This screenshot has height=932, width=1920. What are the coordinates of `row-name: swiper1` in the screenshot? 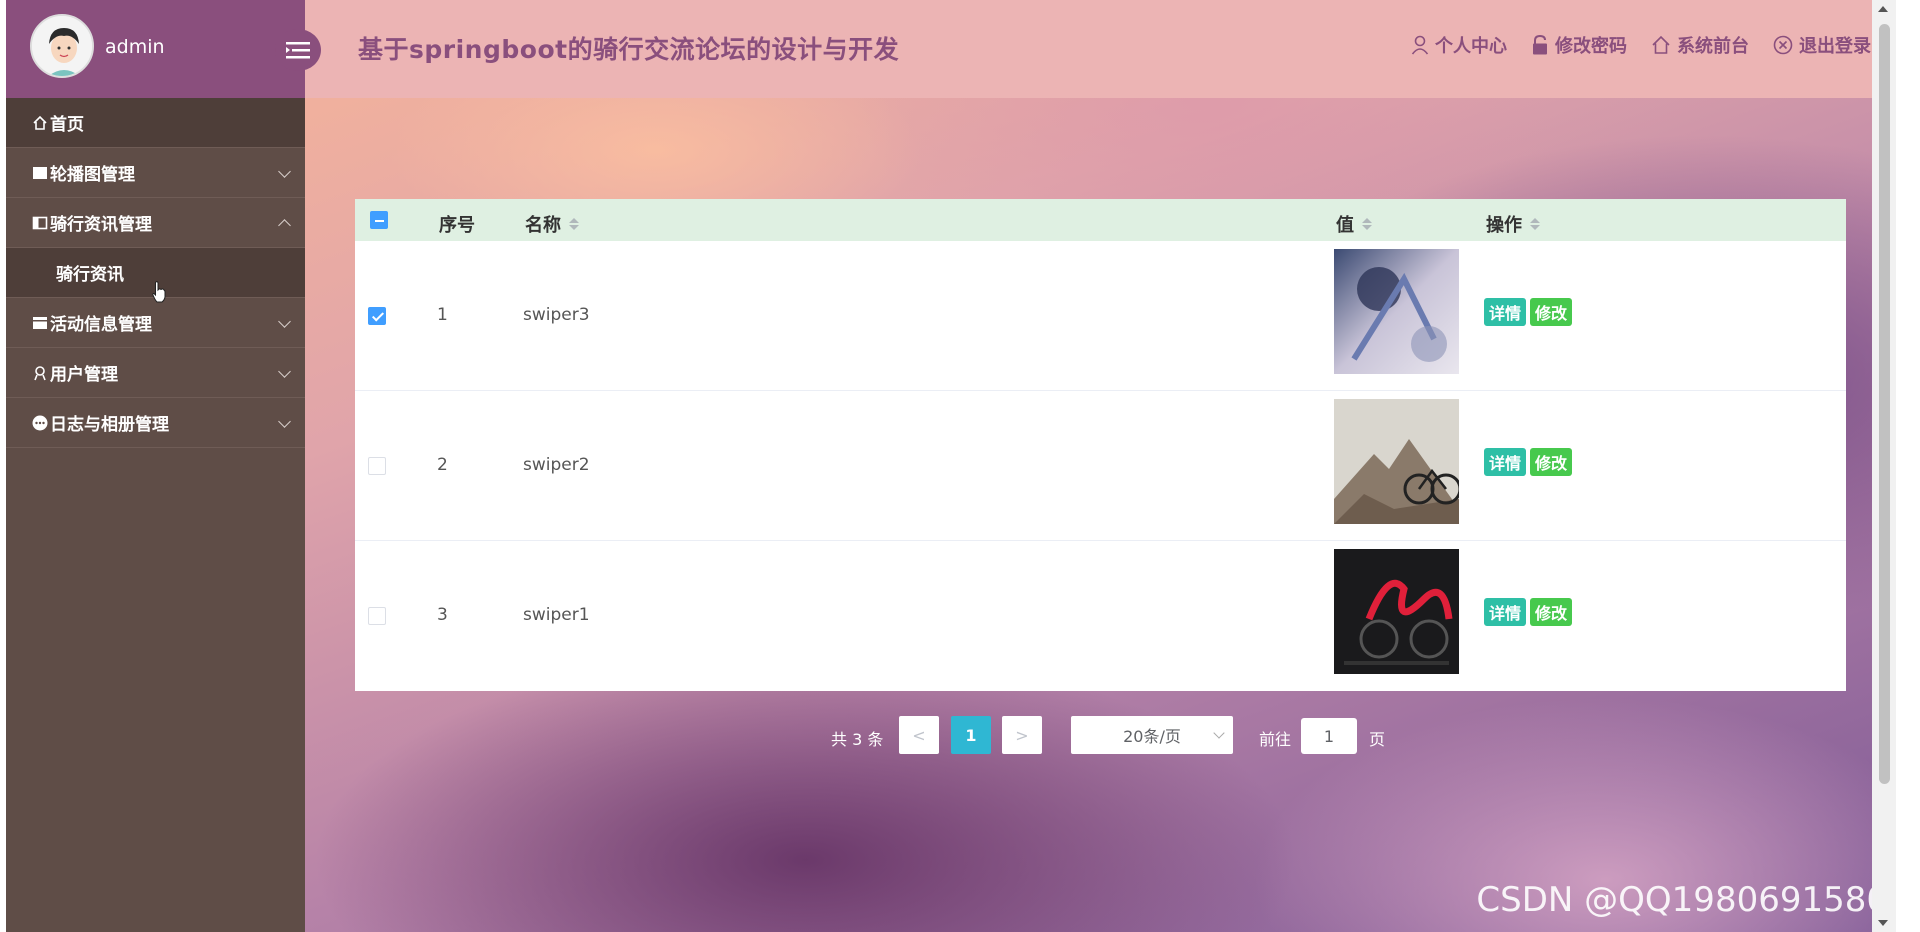 It's located at (556, 615).